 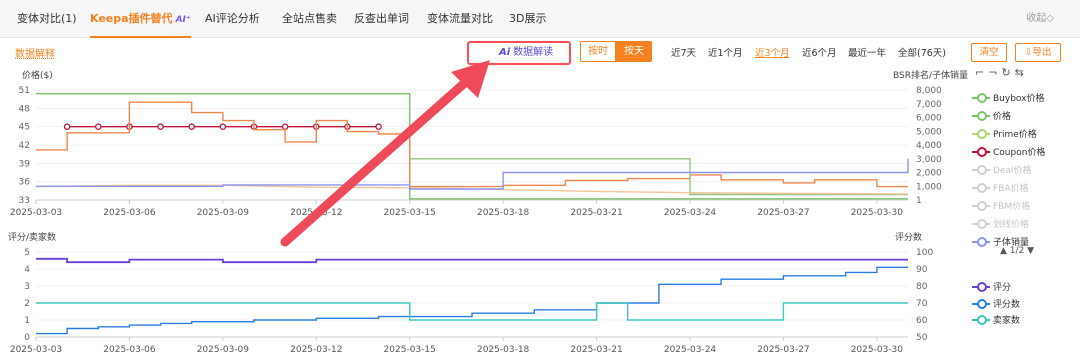 What do you see at coordinates (25, 109) in the screenshot?
I see `y-left-tick-label: 48` at bounding box center [25, 109].